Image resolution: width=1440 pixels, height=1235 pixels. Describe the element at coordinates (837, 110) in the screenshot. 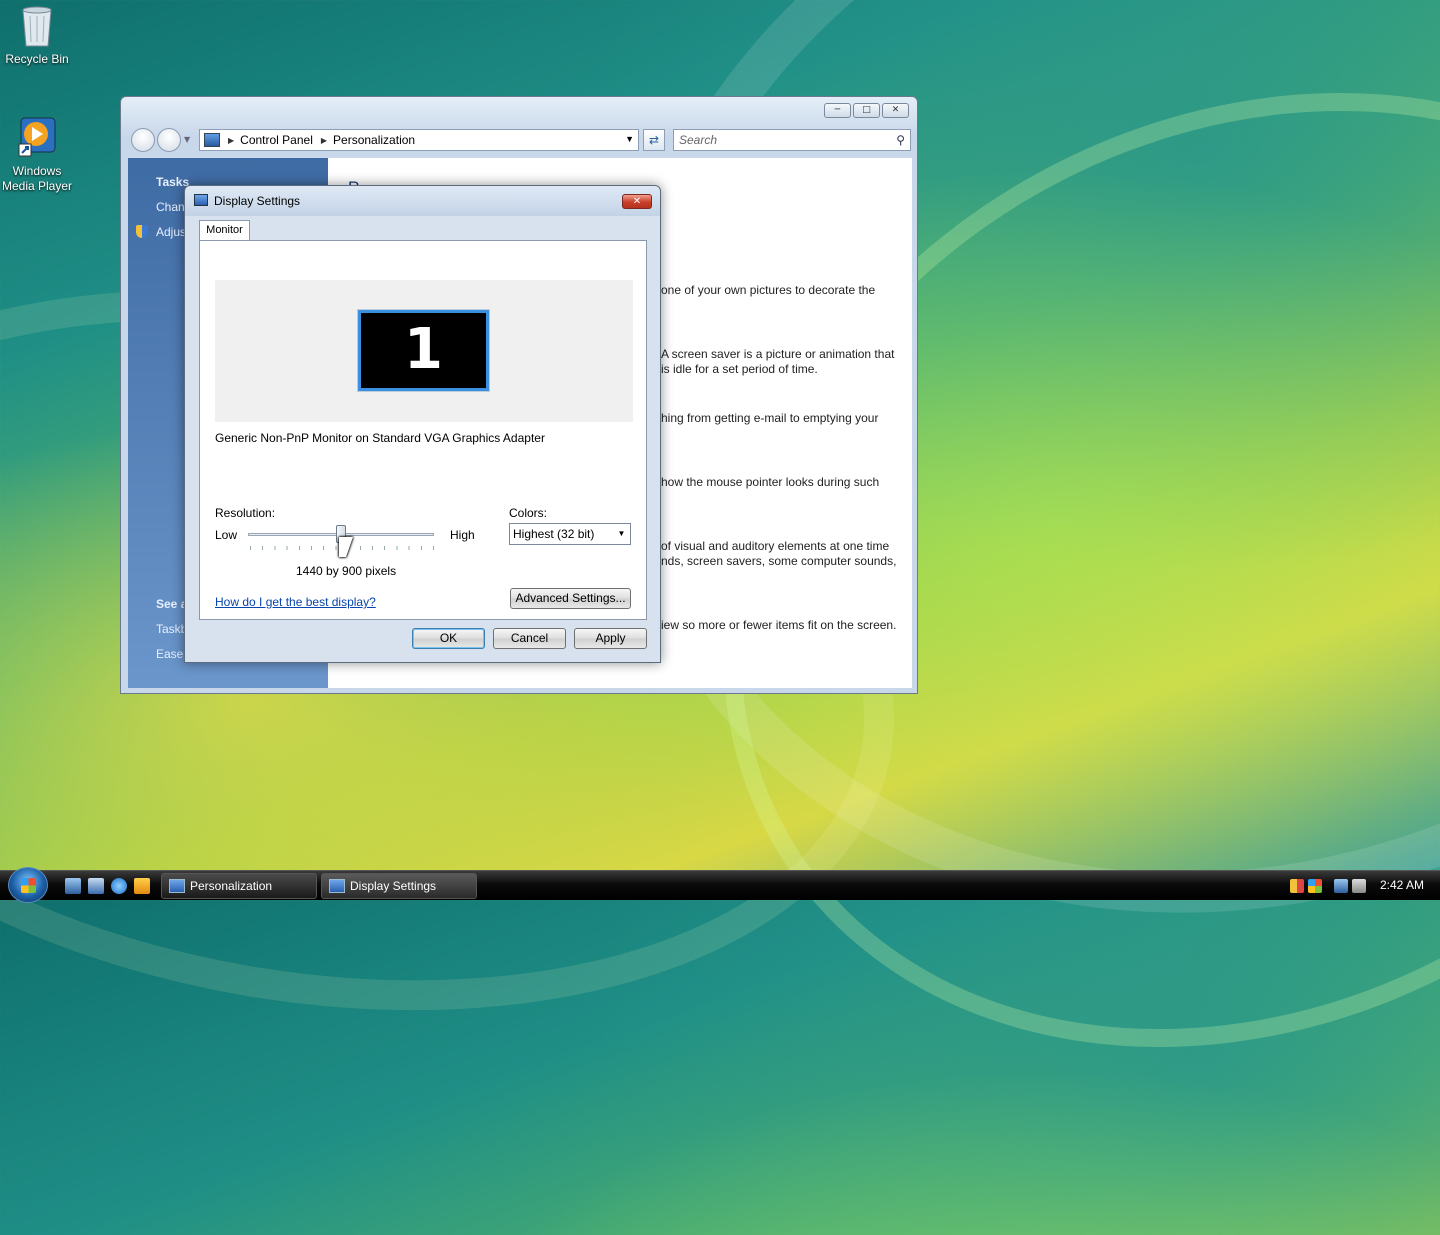

I see `minimize-button: ─` at that location.